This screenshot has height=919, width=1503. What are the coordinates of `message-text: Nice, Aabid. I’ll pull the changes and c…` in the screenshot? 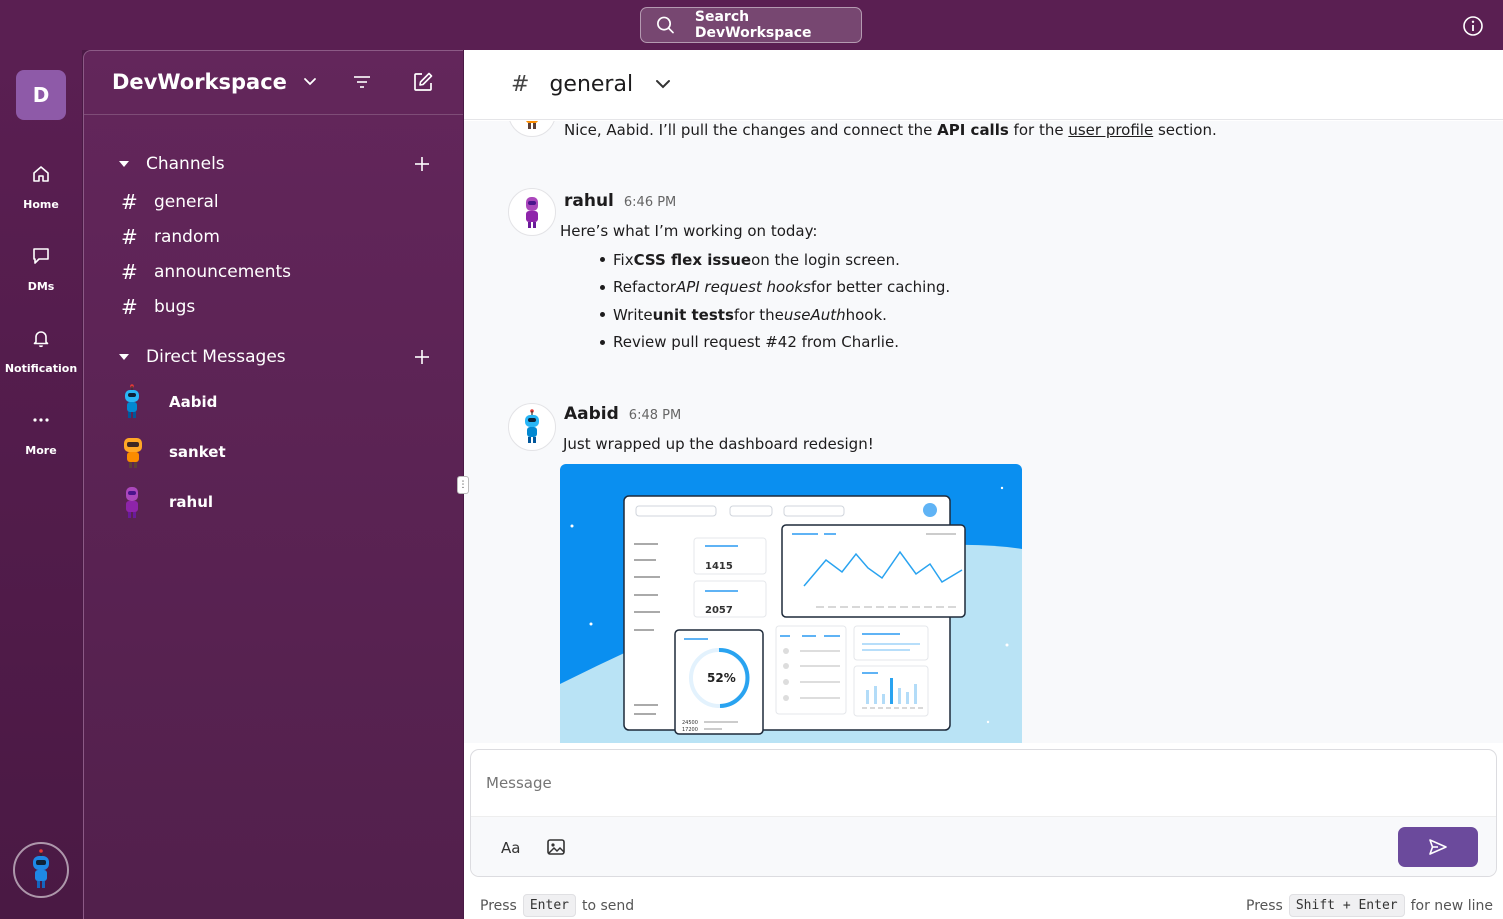 It's located at (890, 130).